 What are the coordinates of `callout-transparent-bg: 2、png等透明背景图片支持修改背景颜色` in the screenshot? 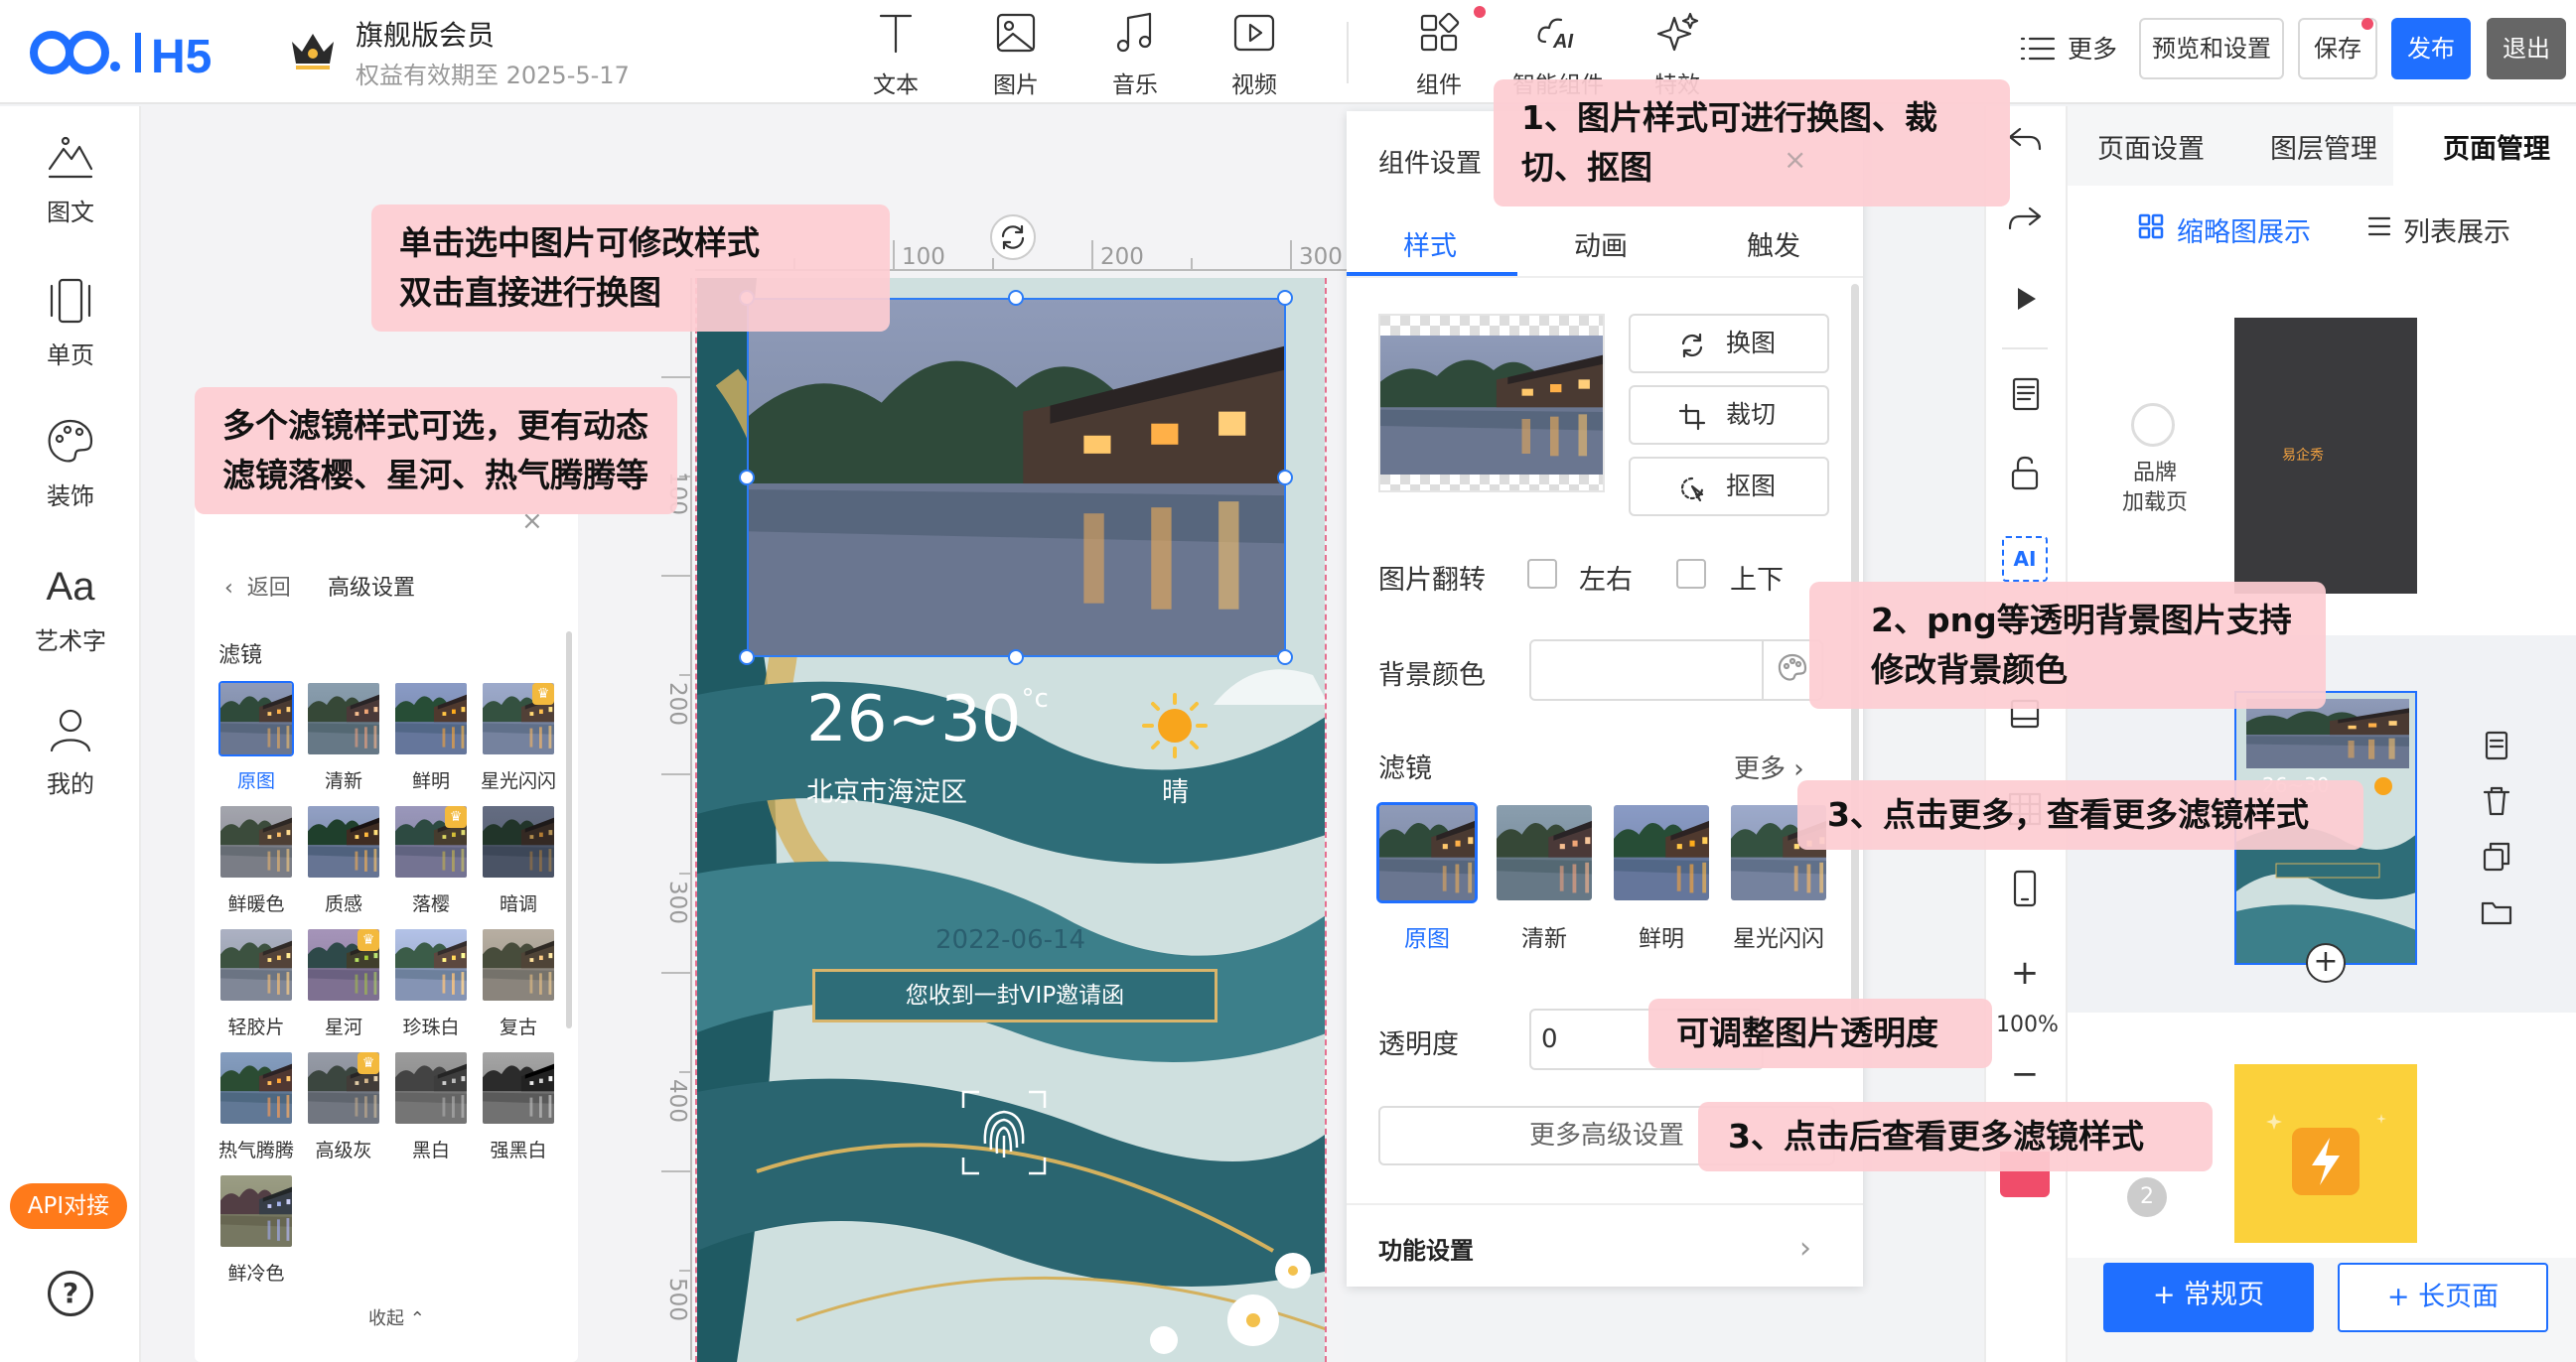 It's located at (2067, 646).